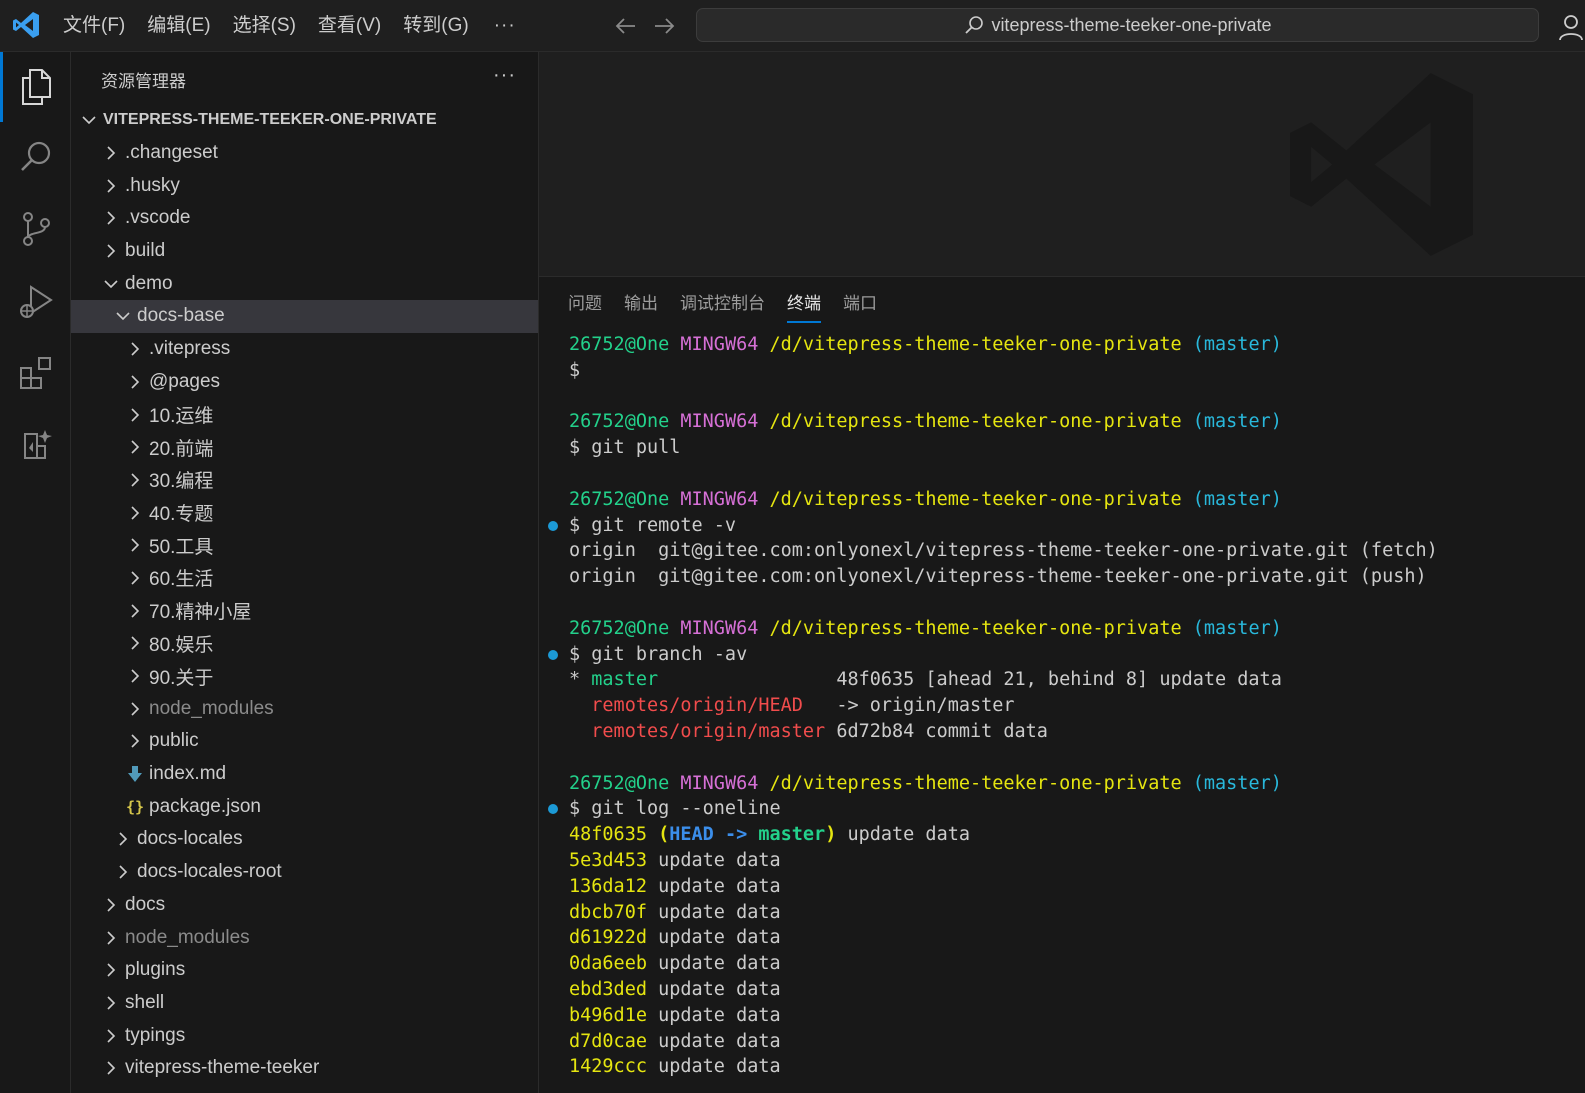 The height and width of the screenshot is (1093, 1585). Describe the element at coordinates (304, 447) in the screenshot. I see `tree-folder: 20.前端` at that location.